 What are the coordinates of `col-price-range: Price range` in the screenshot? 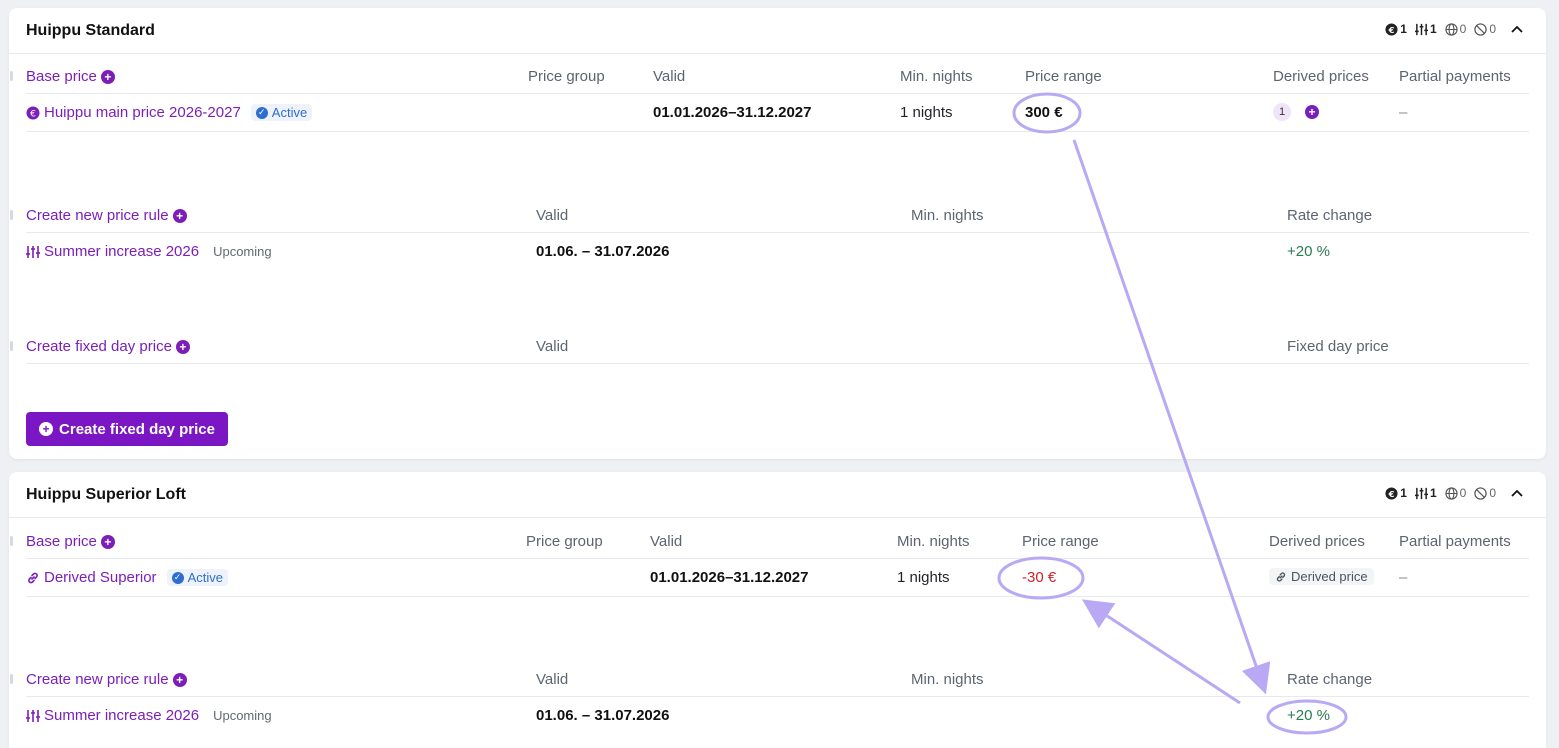 It's located at (1063, 76).